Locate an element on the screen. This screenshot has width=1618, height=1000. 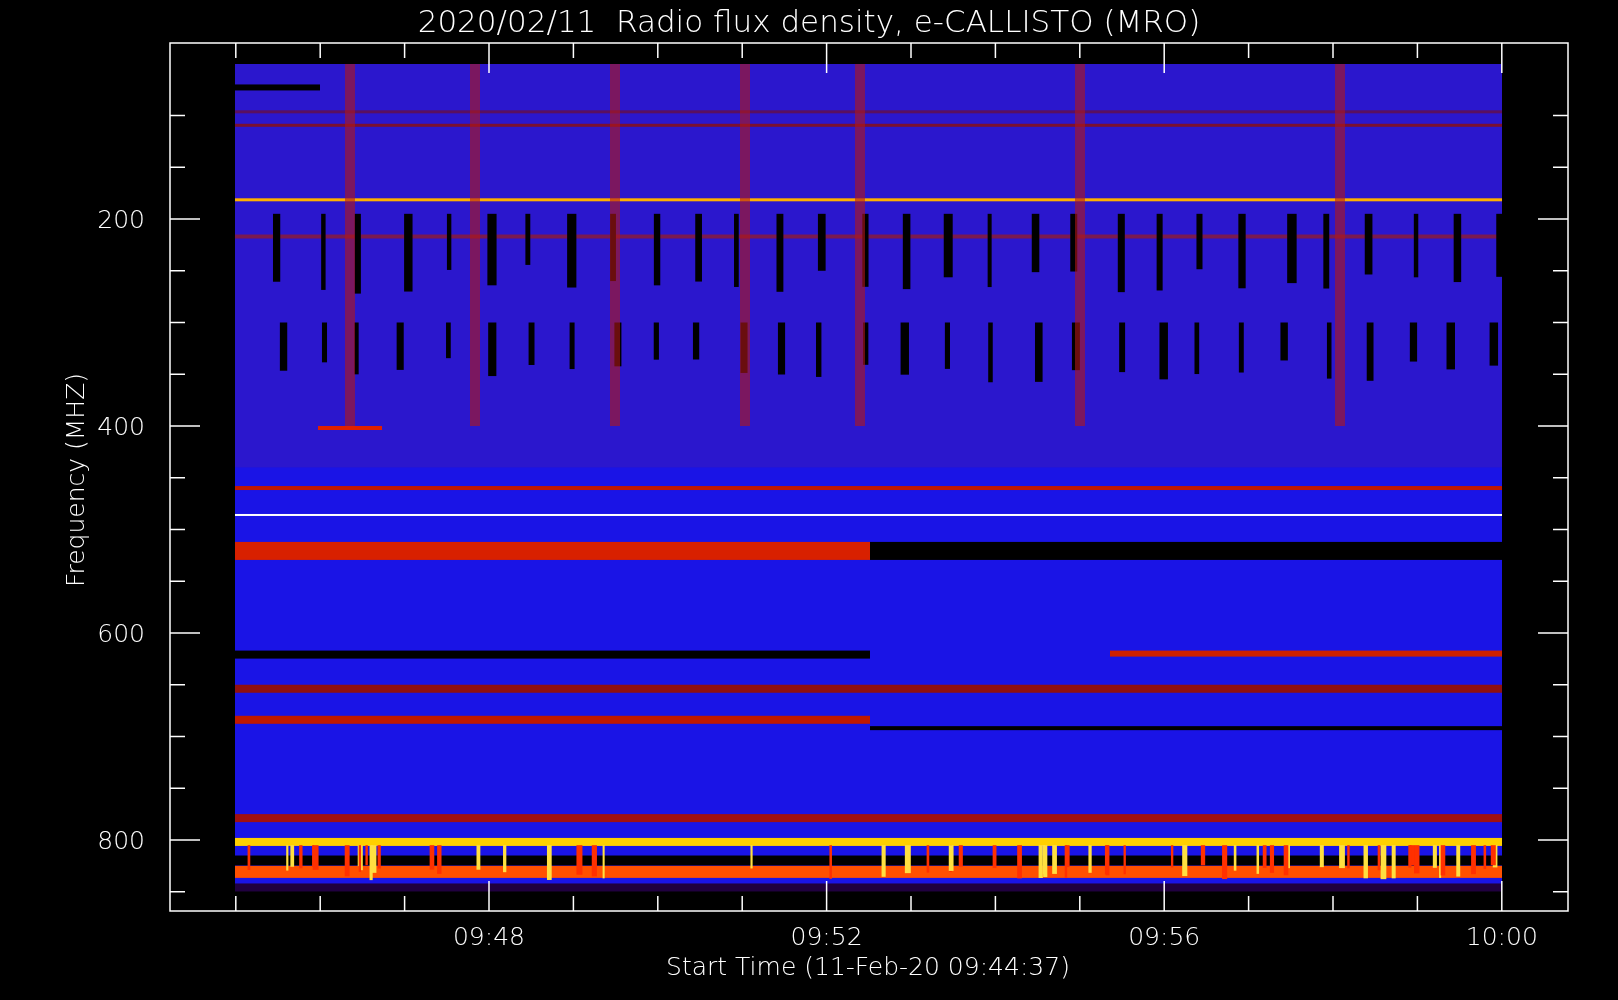
x-tick-label: 10:00 is located at coordinates (1501, 936).